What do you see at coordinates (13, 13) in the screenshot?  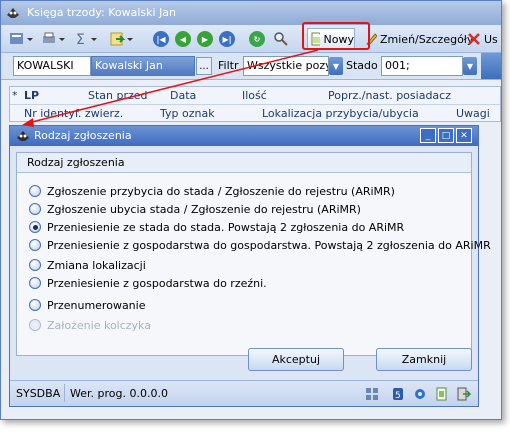 I see `app-logo-icon` at bounding box center [13, 13].